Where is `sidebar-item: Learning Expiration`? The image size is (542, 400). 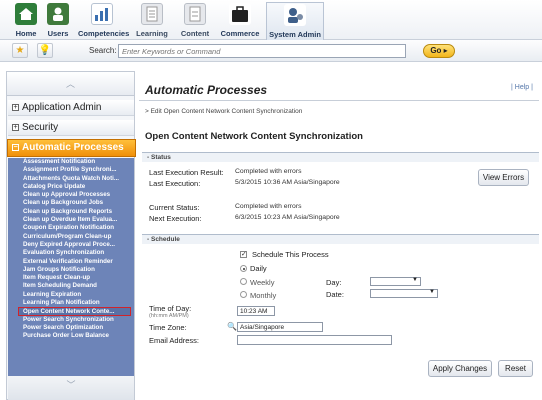 sidebar-item: Learning Expiration is located at coordinates (71, 295).